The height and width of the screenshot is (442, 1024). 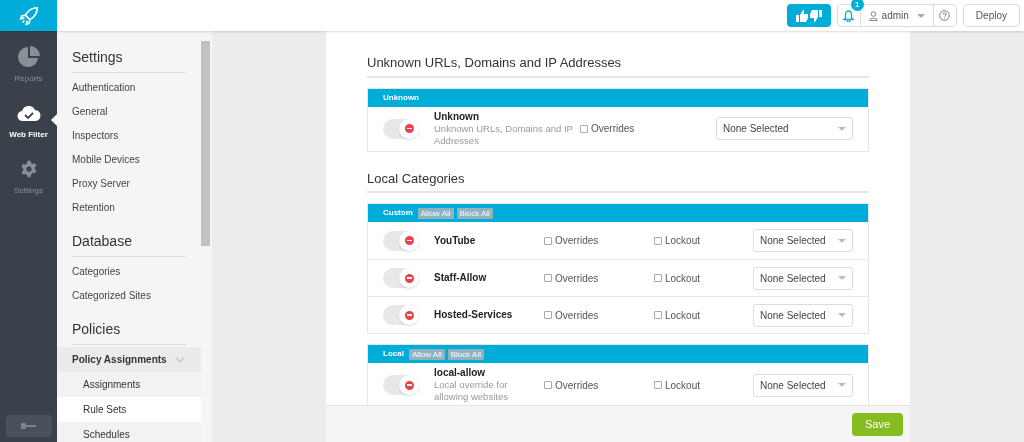 What do you see at coordinates (873, 15) in the screenshot?
I see `user-icon` at bounding box center [873, 15].